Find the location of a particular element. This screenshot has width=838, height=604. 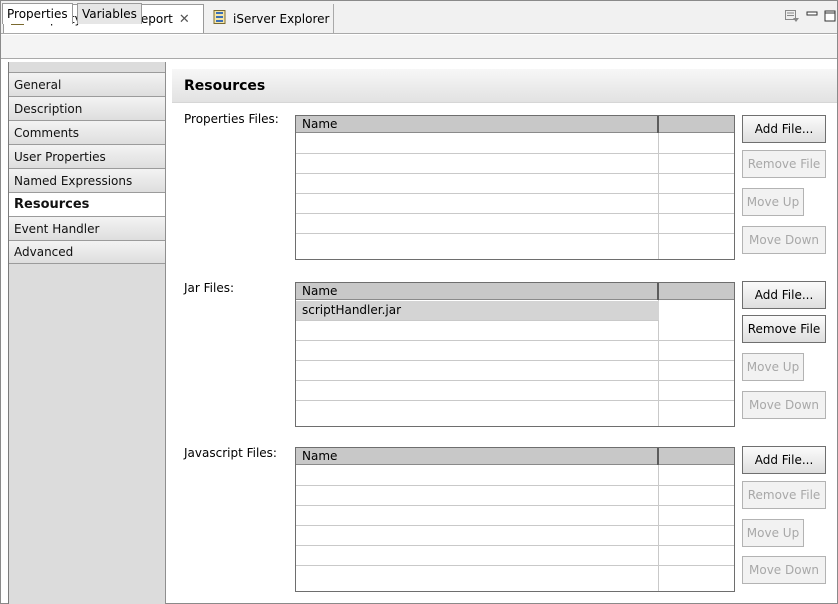

tab-iserver-label: iServer Explorer is located at coordinates (281, 18).